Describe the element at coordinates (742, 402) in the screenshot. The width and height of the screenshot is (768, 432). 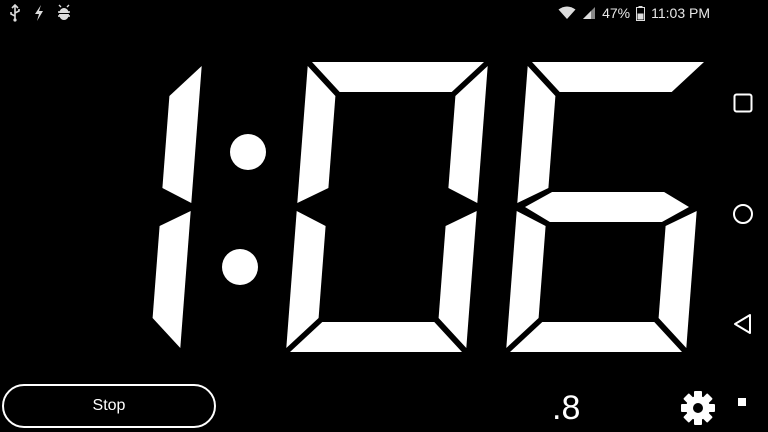
I see `indicator-square` at that location.